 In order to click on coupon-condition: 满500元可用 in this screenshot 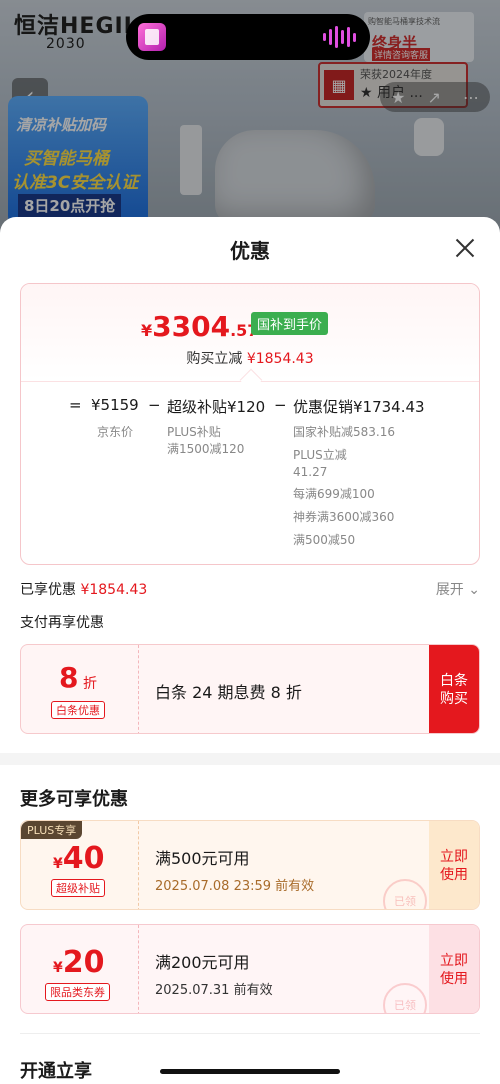, I will do `click(202, 858)`.